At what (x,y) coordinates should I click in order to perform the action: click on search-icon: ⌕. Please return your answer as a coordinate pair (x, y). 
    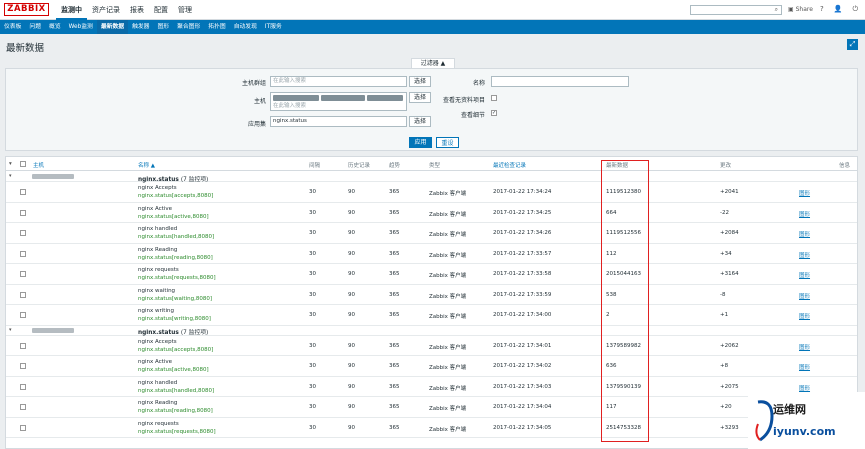
    Looking at the image, I should click on (776, 10).